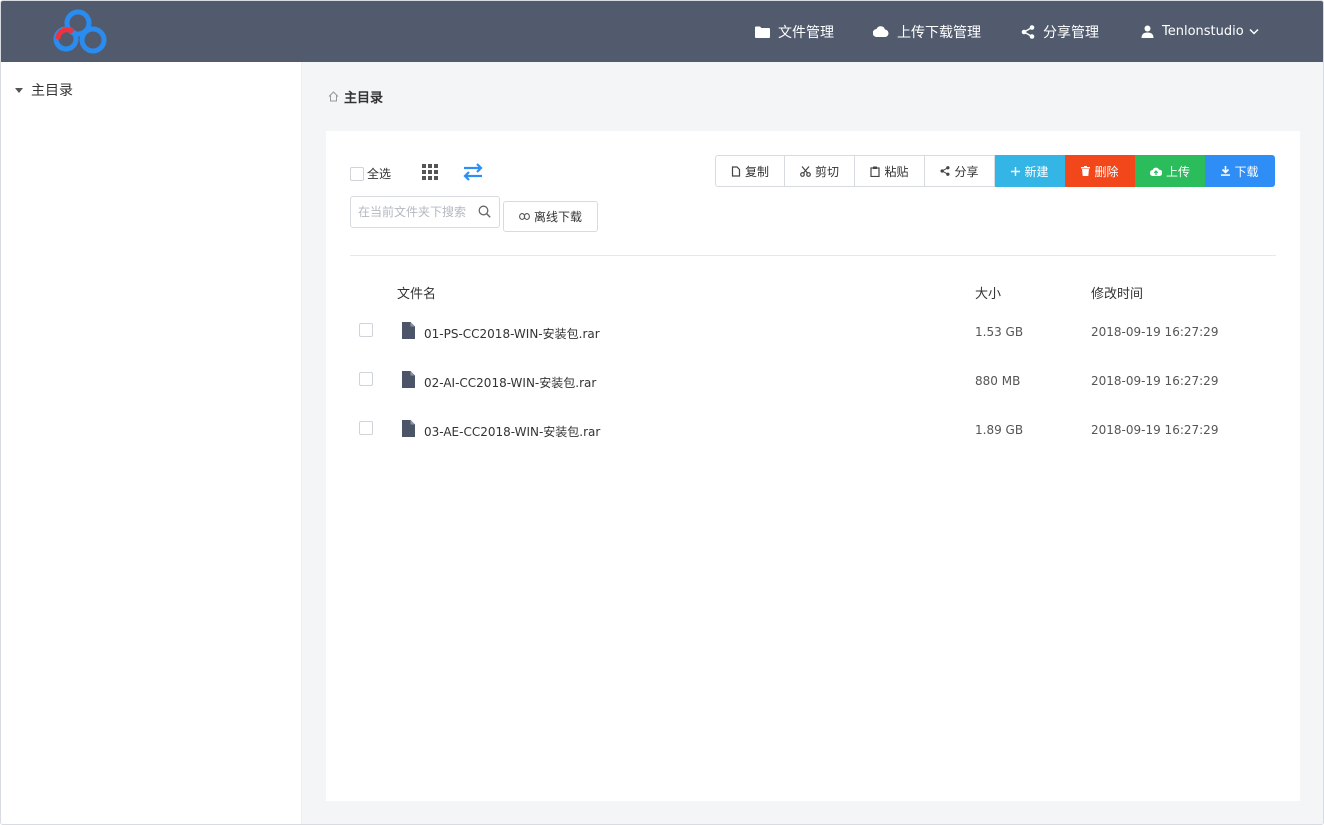 The height and width of the screenshot is (825, 1324). Describe the element at coordinates (1016, 171) in the screenshot. I see `plus-icon` at that location.